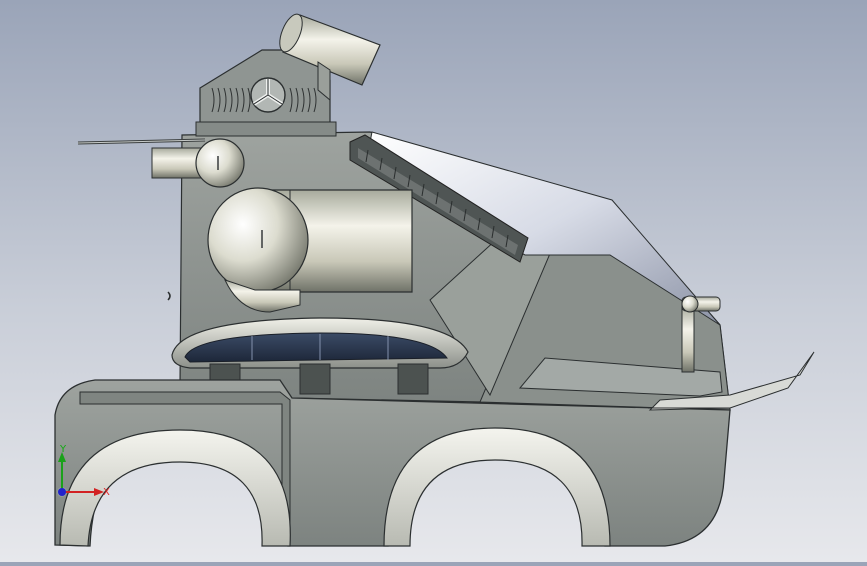 The width and height of the screenshot is (867, 566). What do you see at coordinates (169, 296) in the screenshot?
I see `side-hook` at bounding box center [169, 296].